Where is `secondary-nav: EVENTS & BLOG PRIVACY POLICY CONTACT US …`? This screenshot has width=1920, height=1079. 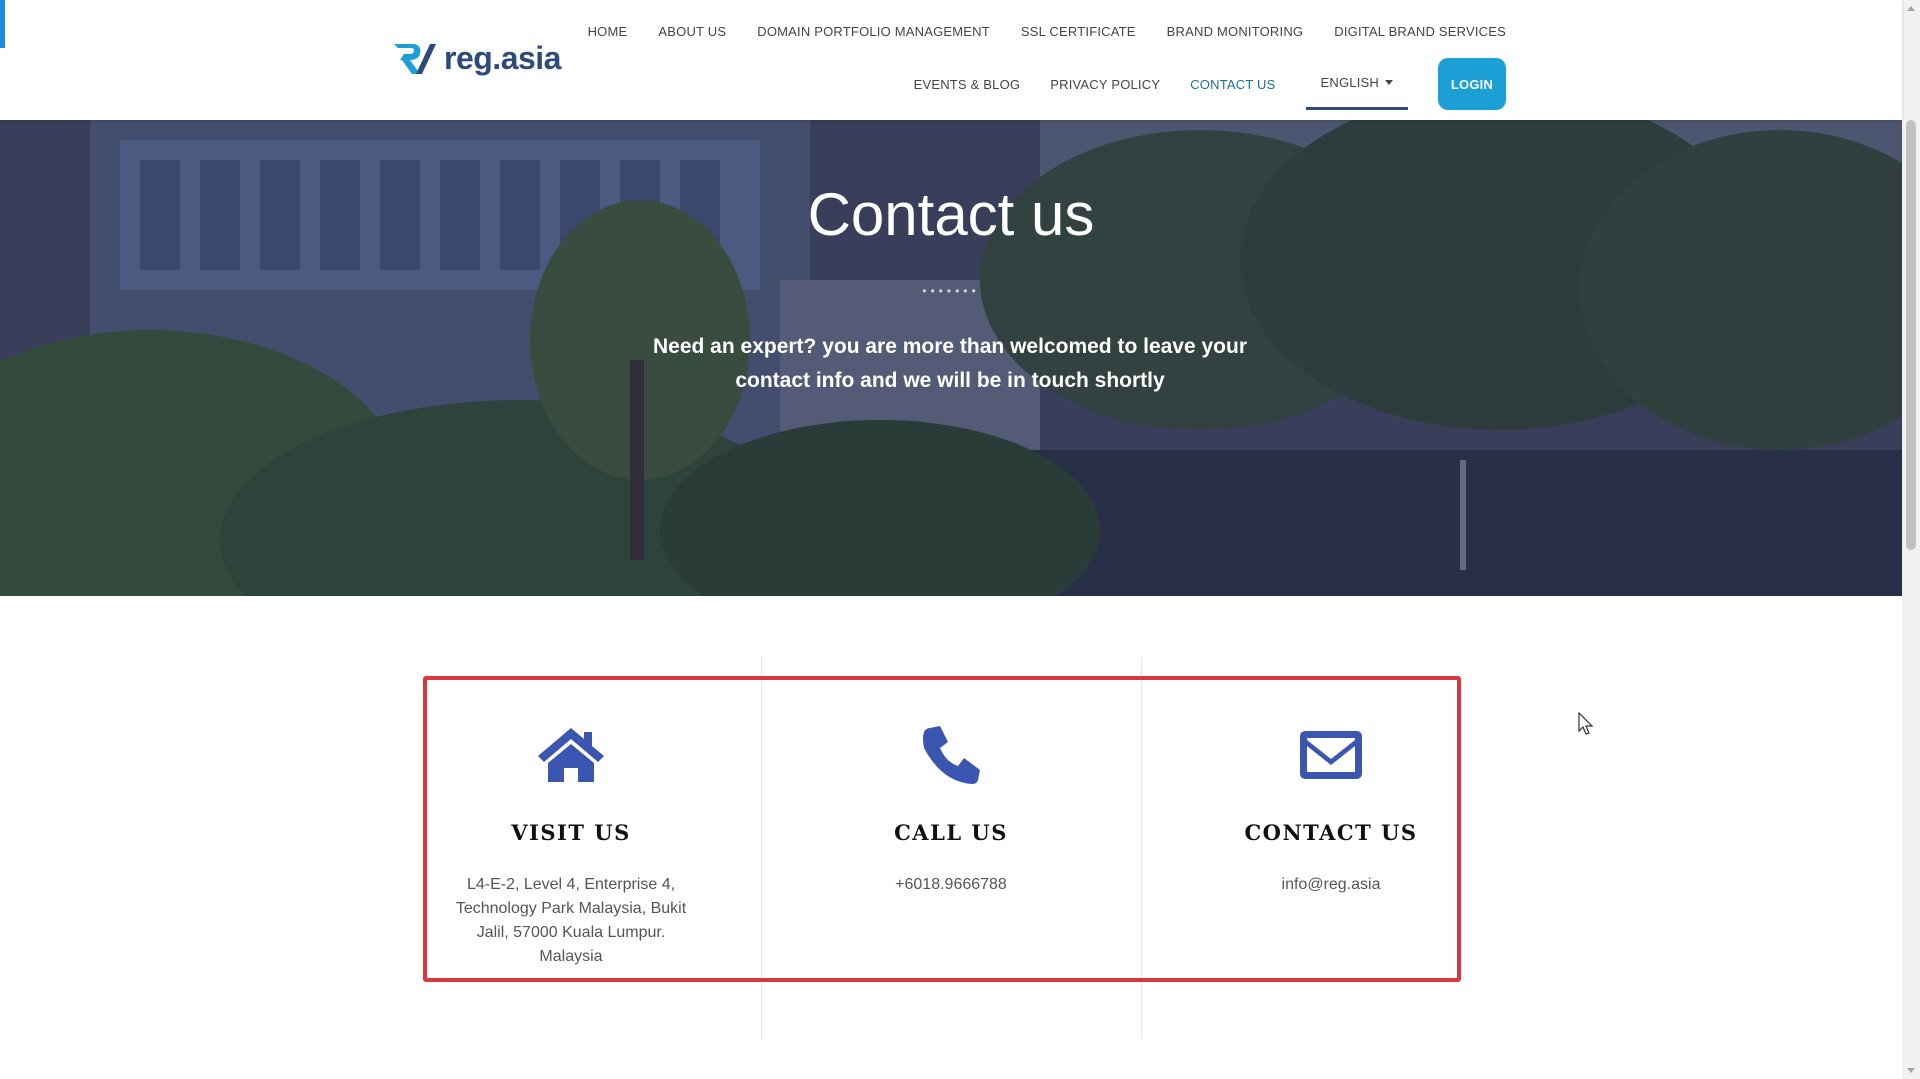
secondary-nav: EVENTS & BLOG PRIVACY POLICY CONTACT US … is located at coordinates (1210, 84).